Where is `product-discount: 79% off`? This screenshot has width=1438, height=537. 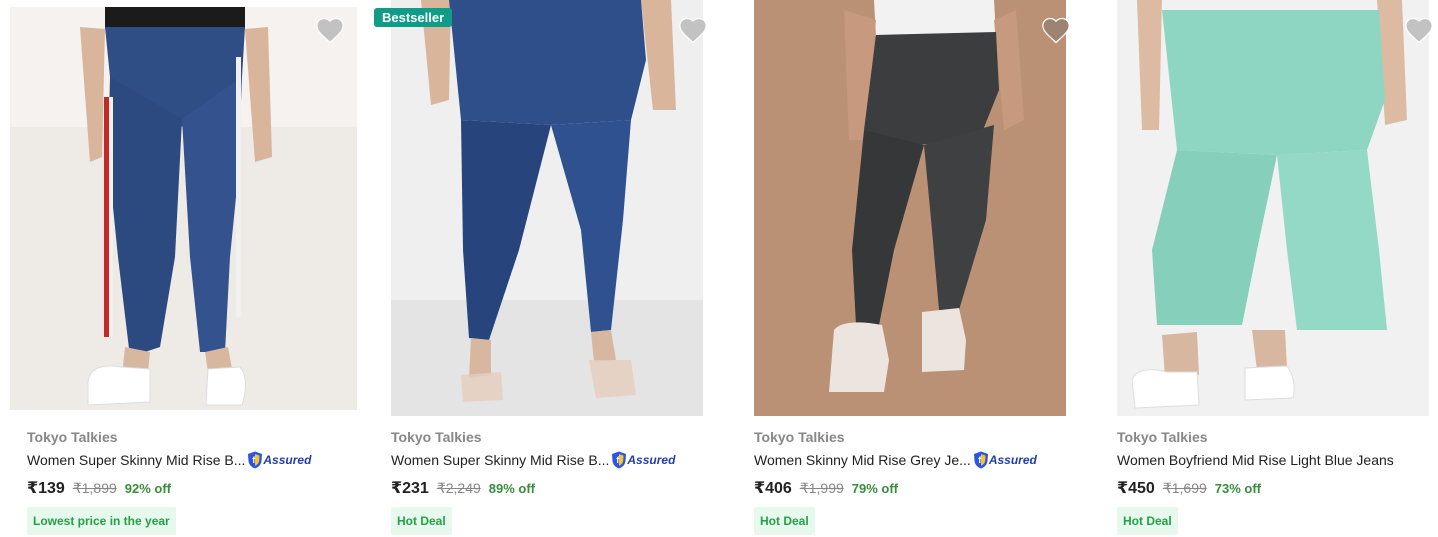
product-discount: 79% off is located at coordinates (875, 488).